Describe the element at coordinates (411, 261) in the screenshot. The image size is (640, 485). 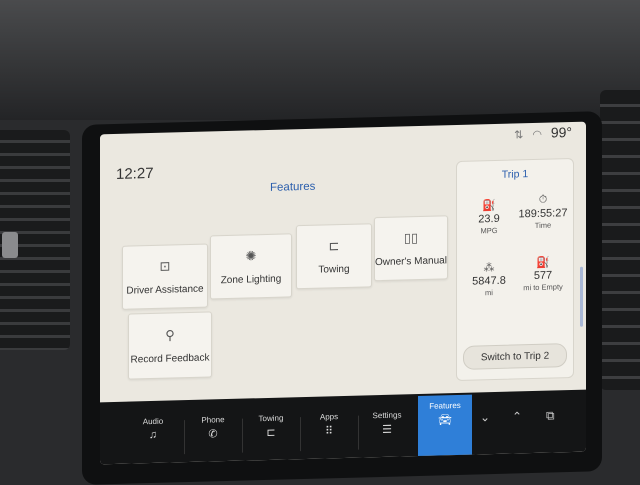
I see `tile-label: Owner's Manual` at that location.